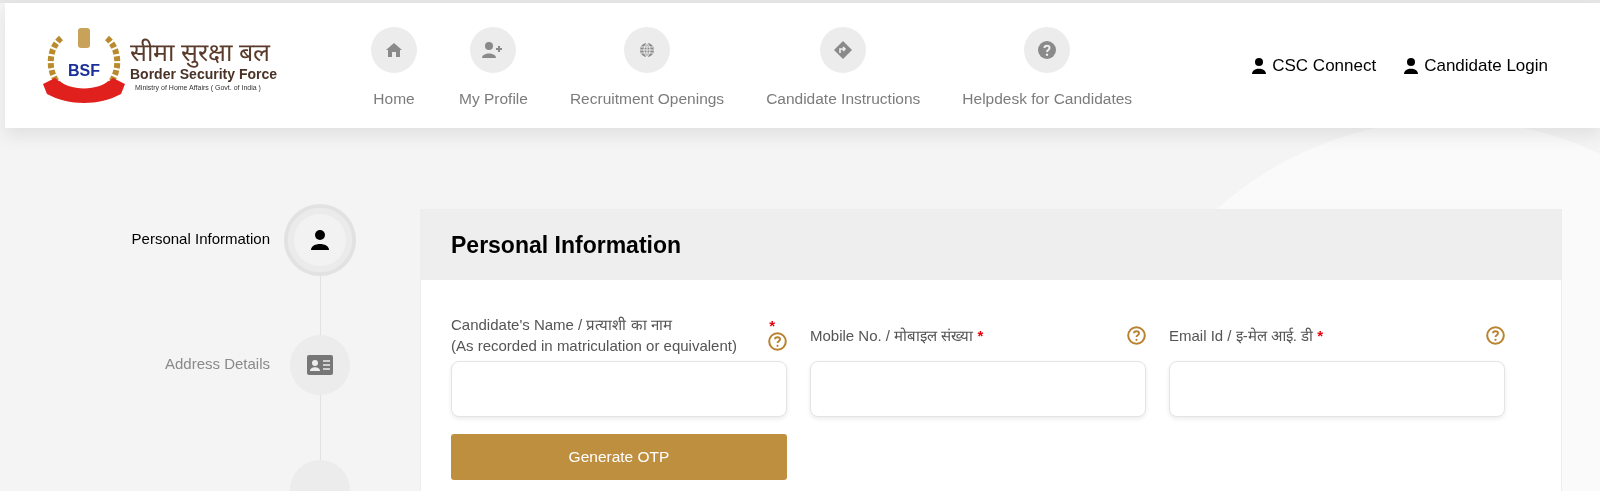 Image resolution: width=1600 pixels, height=491 pixels. Describe the element at coordinates (566, 245) in the screenshot. I see `card-title: Personal Information` at that location.